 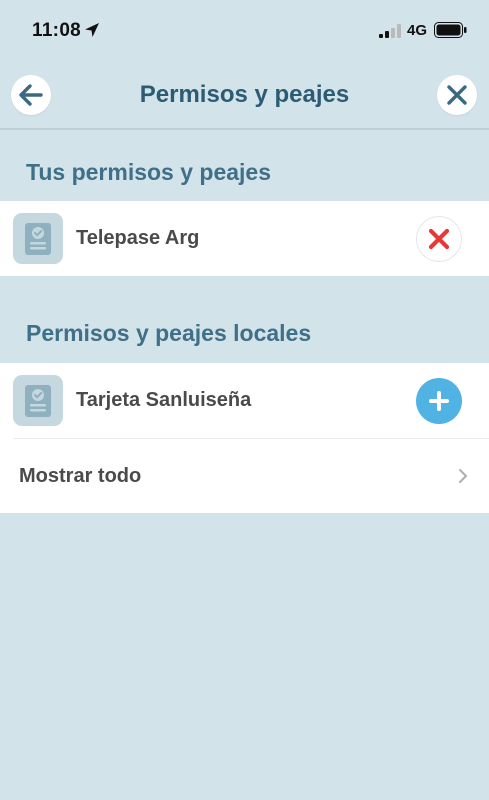 I want to click on list-item-telepase: Telepase Arg, so click(x=244, y=238).